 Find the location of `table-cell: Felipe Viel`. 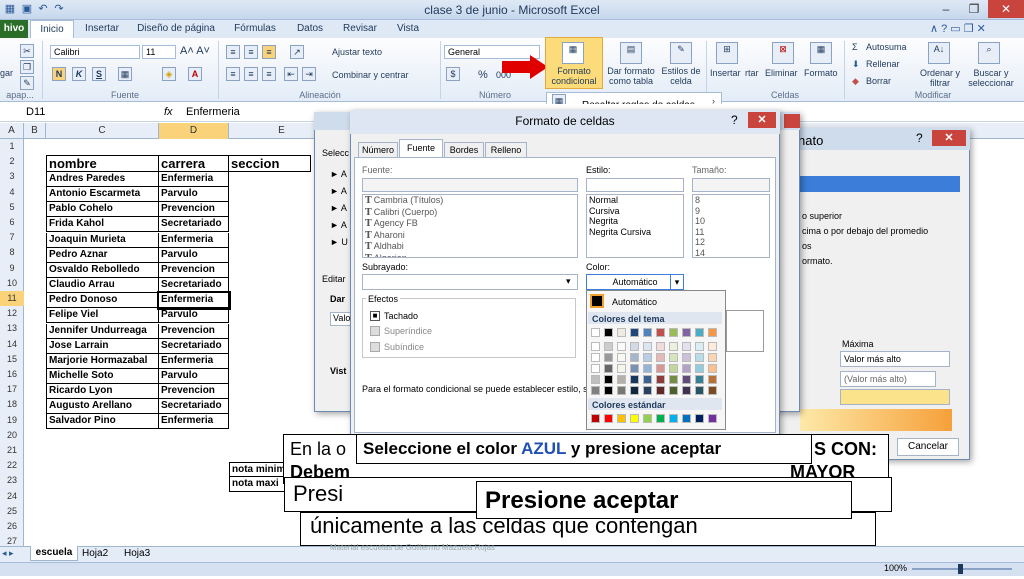

table-cell: Felipe Viel is located at coordinates (102, 316).